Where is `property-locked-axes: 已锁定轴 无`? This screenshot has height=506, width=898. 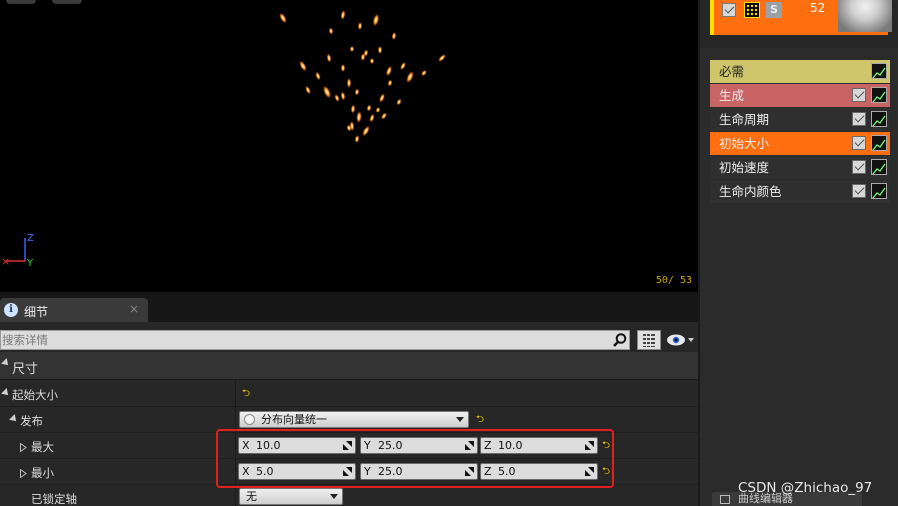 property-locked-axes: 已锁定轴 无 is located at coordinates (349, 495).